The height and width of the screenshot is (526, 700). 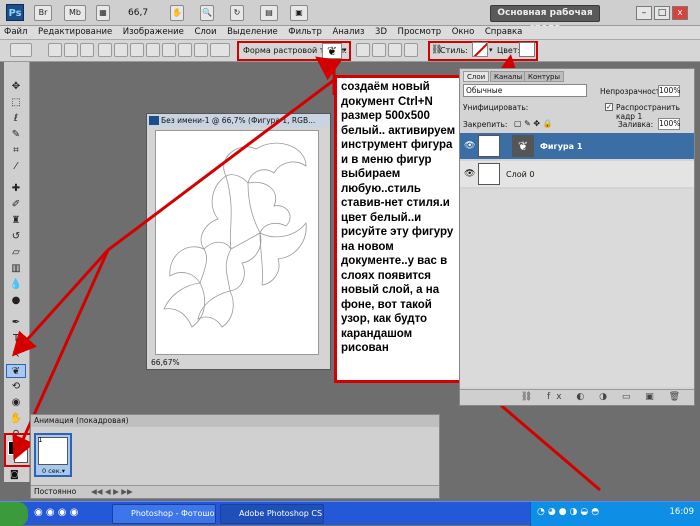 I want to click on path-select-tool-icon: ↖, so click(x=16, y=355).